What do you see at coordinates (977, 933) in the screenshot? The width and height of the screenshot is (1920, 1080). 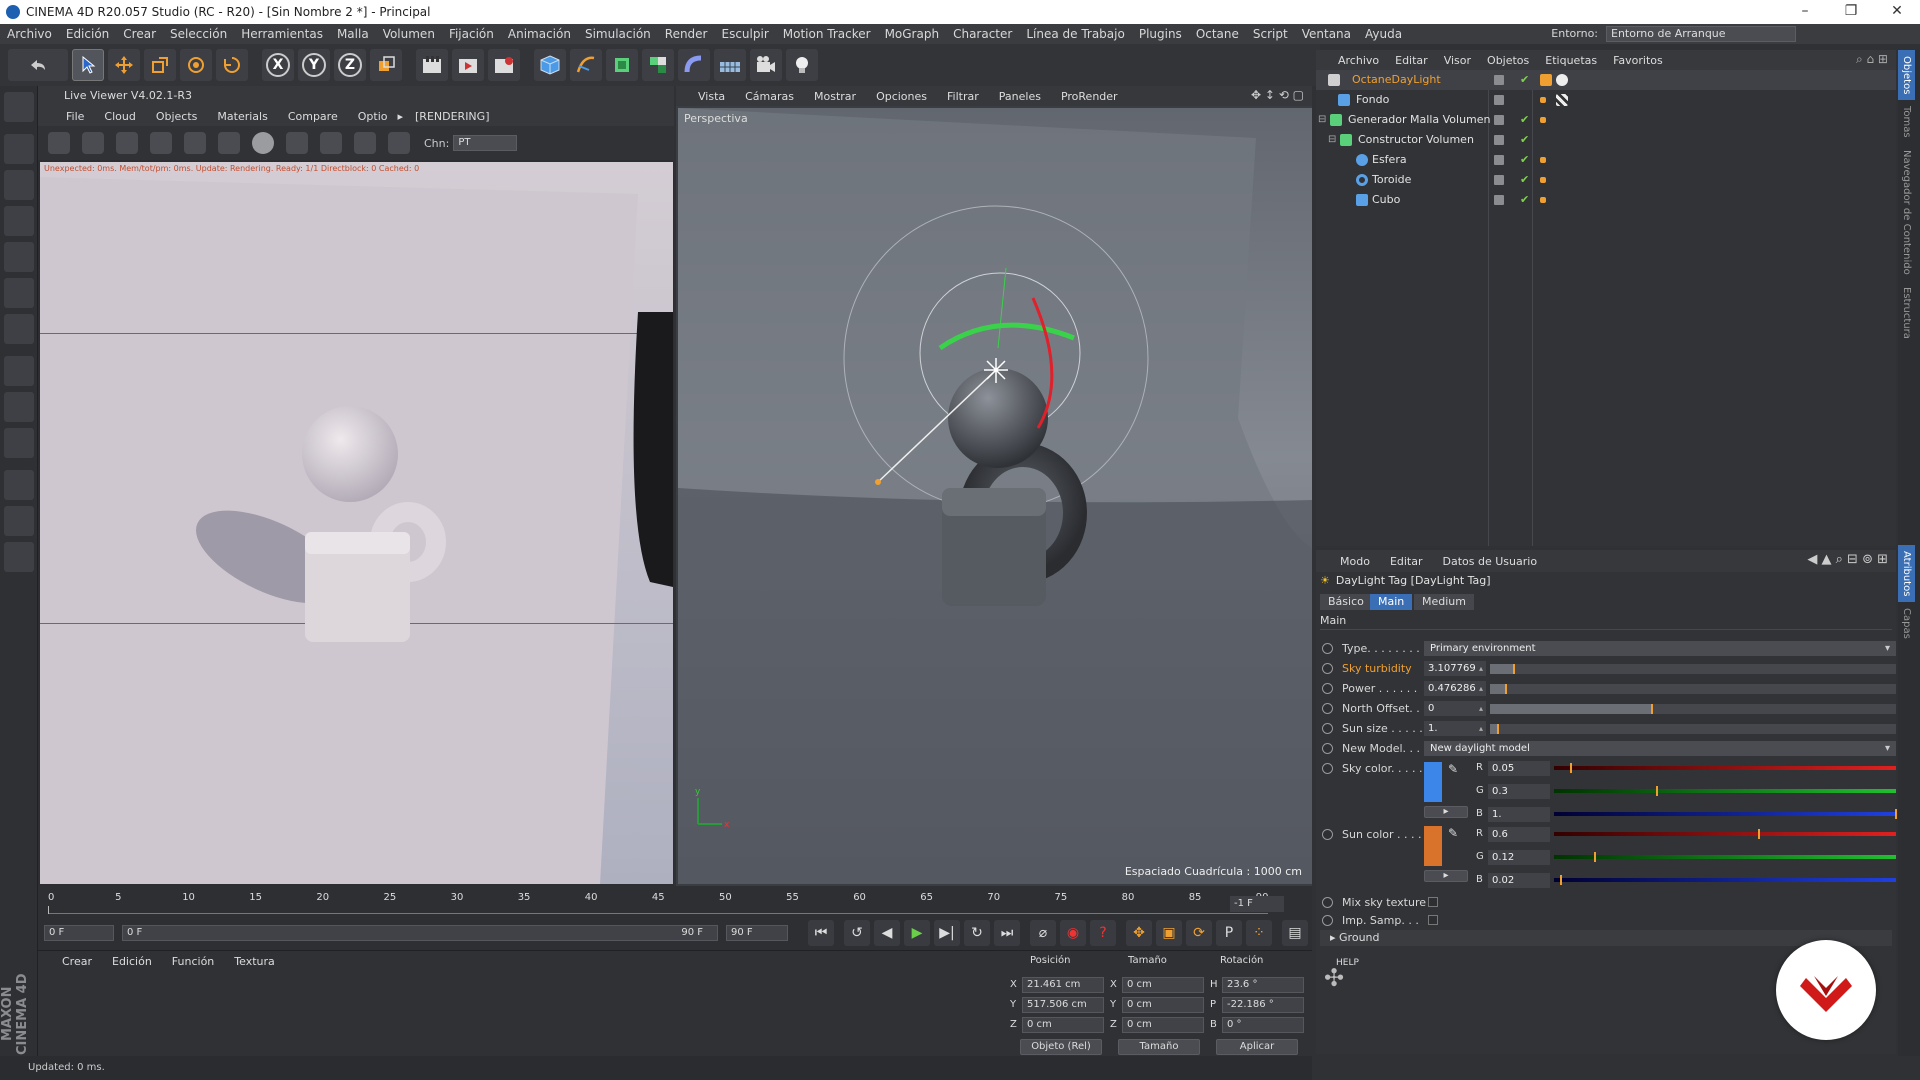 I see `next-key-icon: ↻` at bounding box center [977, 933].